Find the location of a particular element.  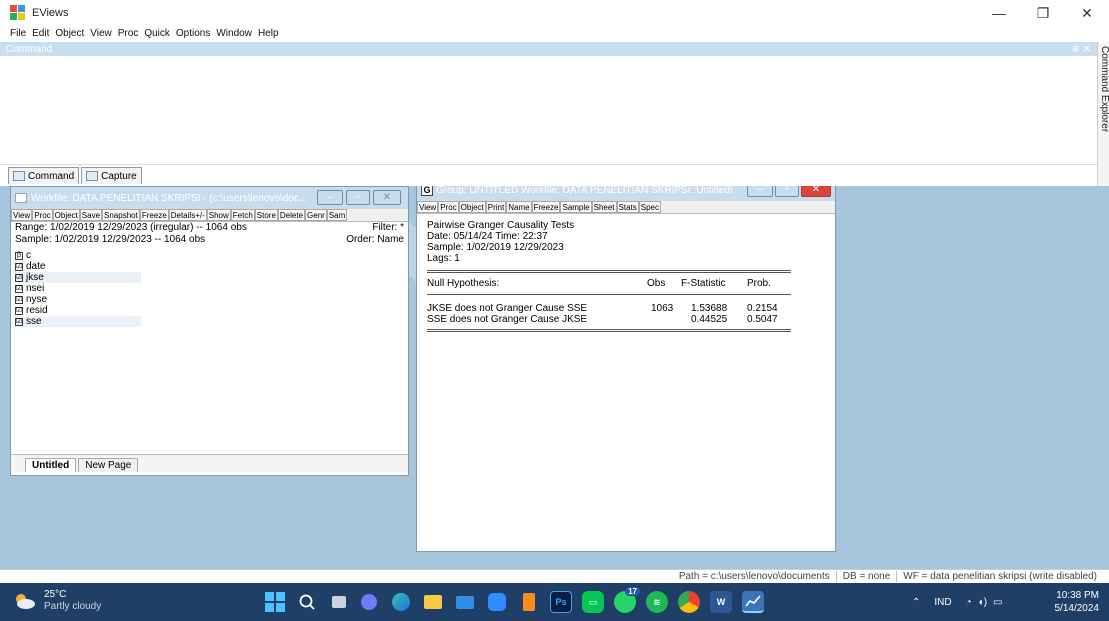

list-item: β c is located at coordinates (78, 255).